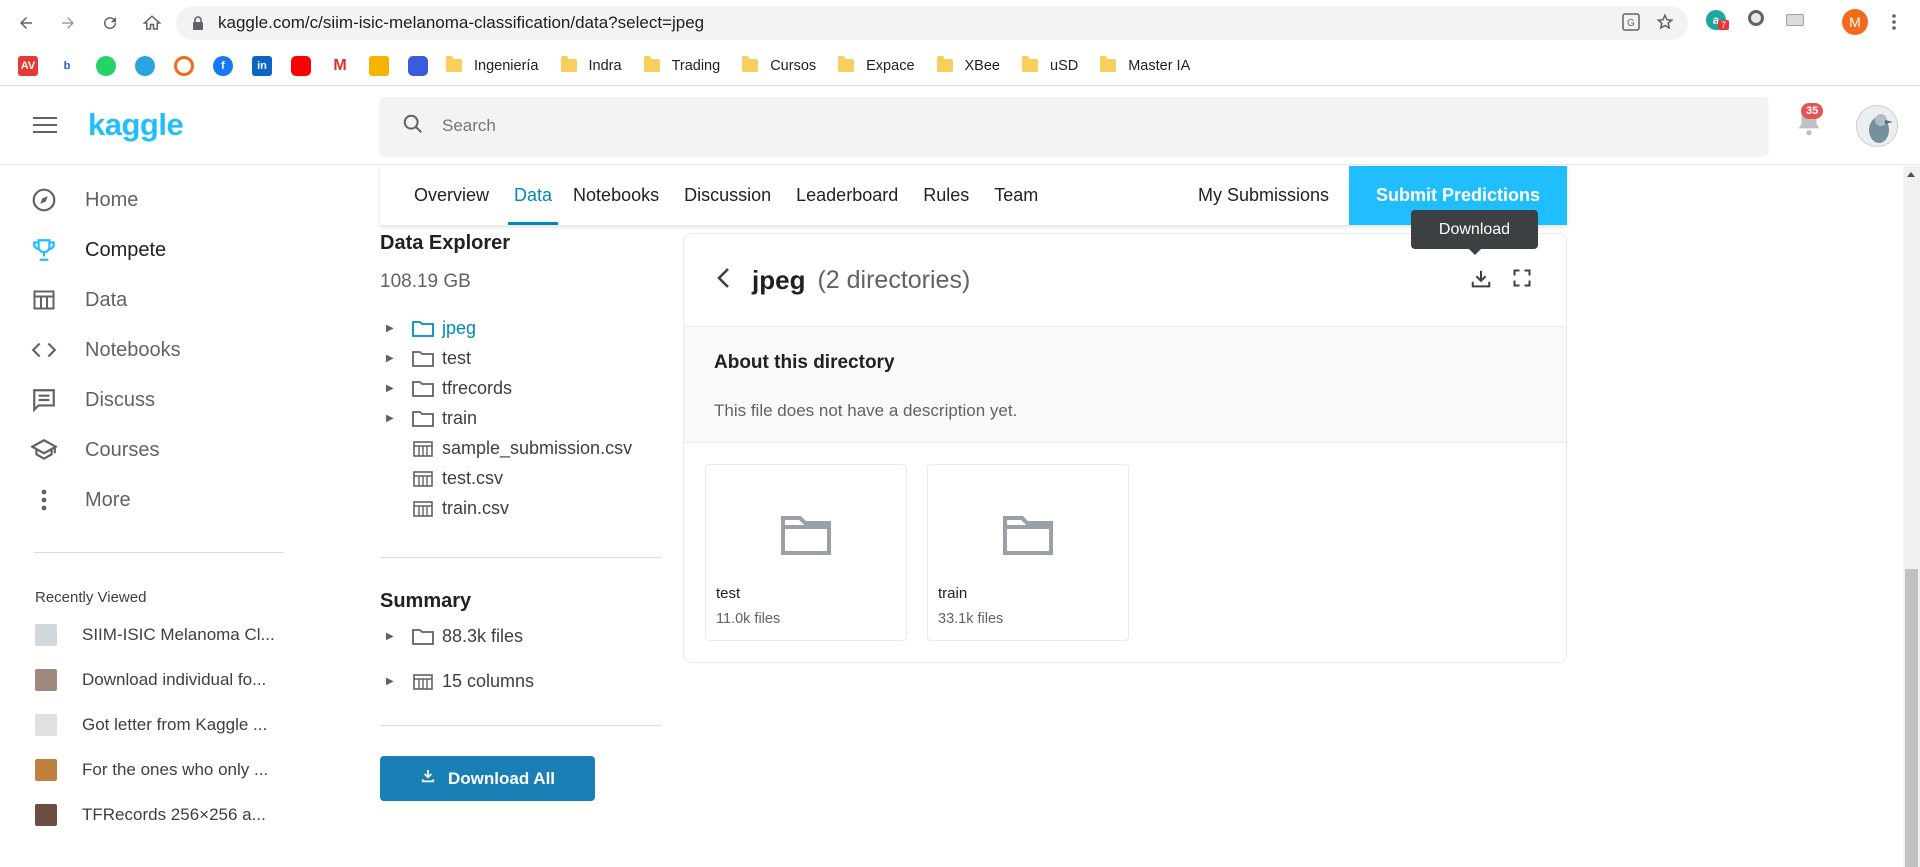 The height and width of the screenshot is (867, 1920). I want to click on bookmark-folder: Indra, so click(591, 65).